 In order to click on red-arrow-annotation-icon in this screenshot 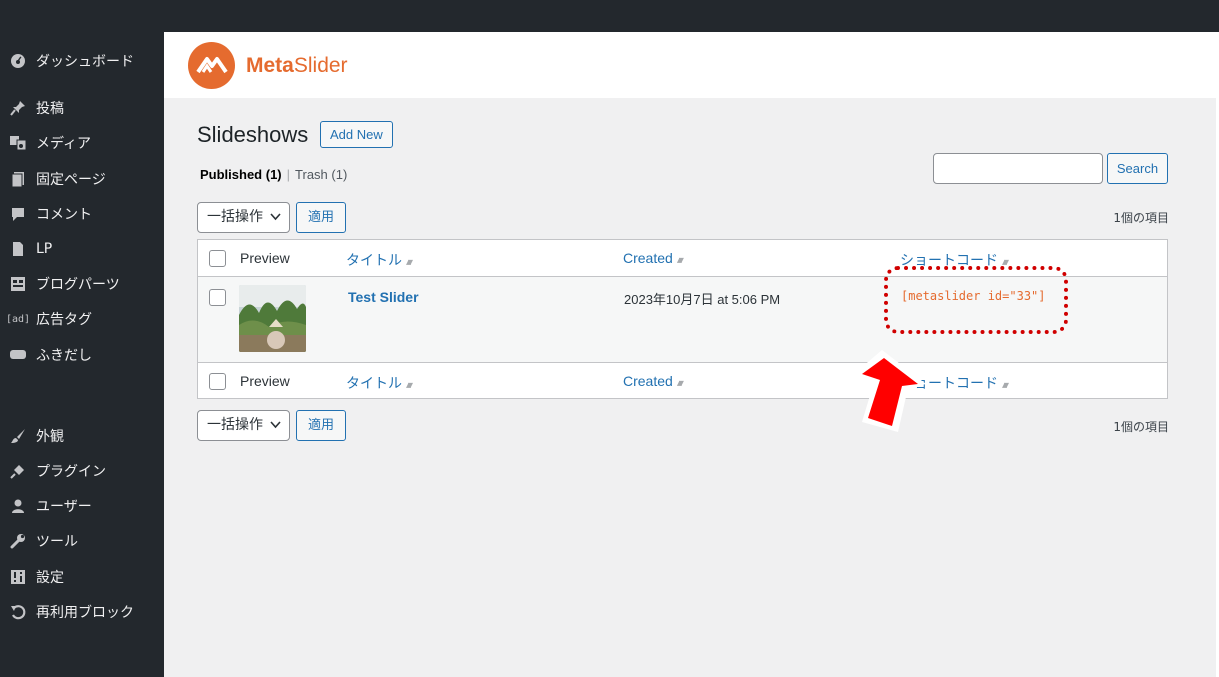, I will do `click(890, 391)`.